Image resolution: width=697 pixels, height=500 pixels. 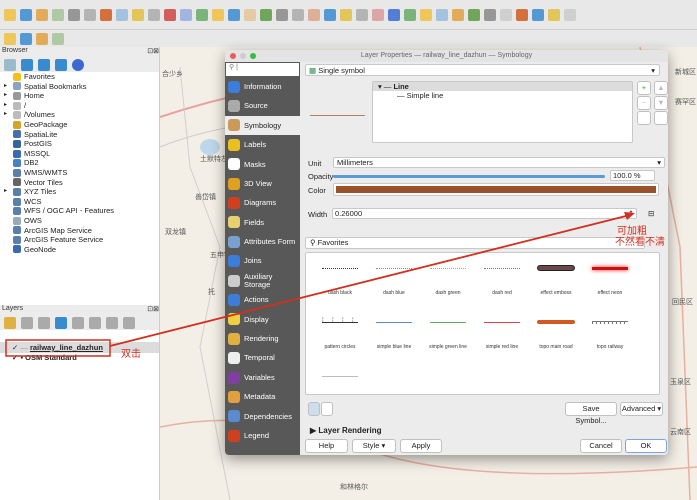 I want to click on browser-item: MSSQL, so click(x=79, y=154).